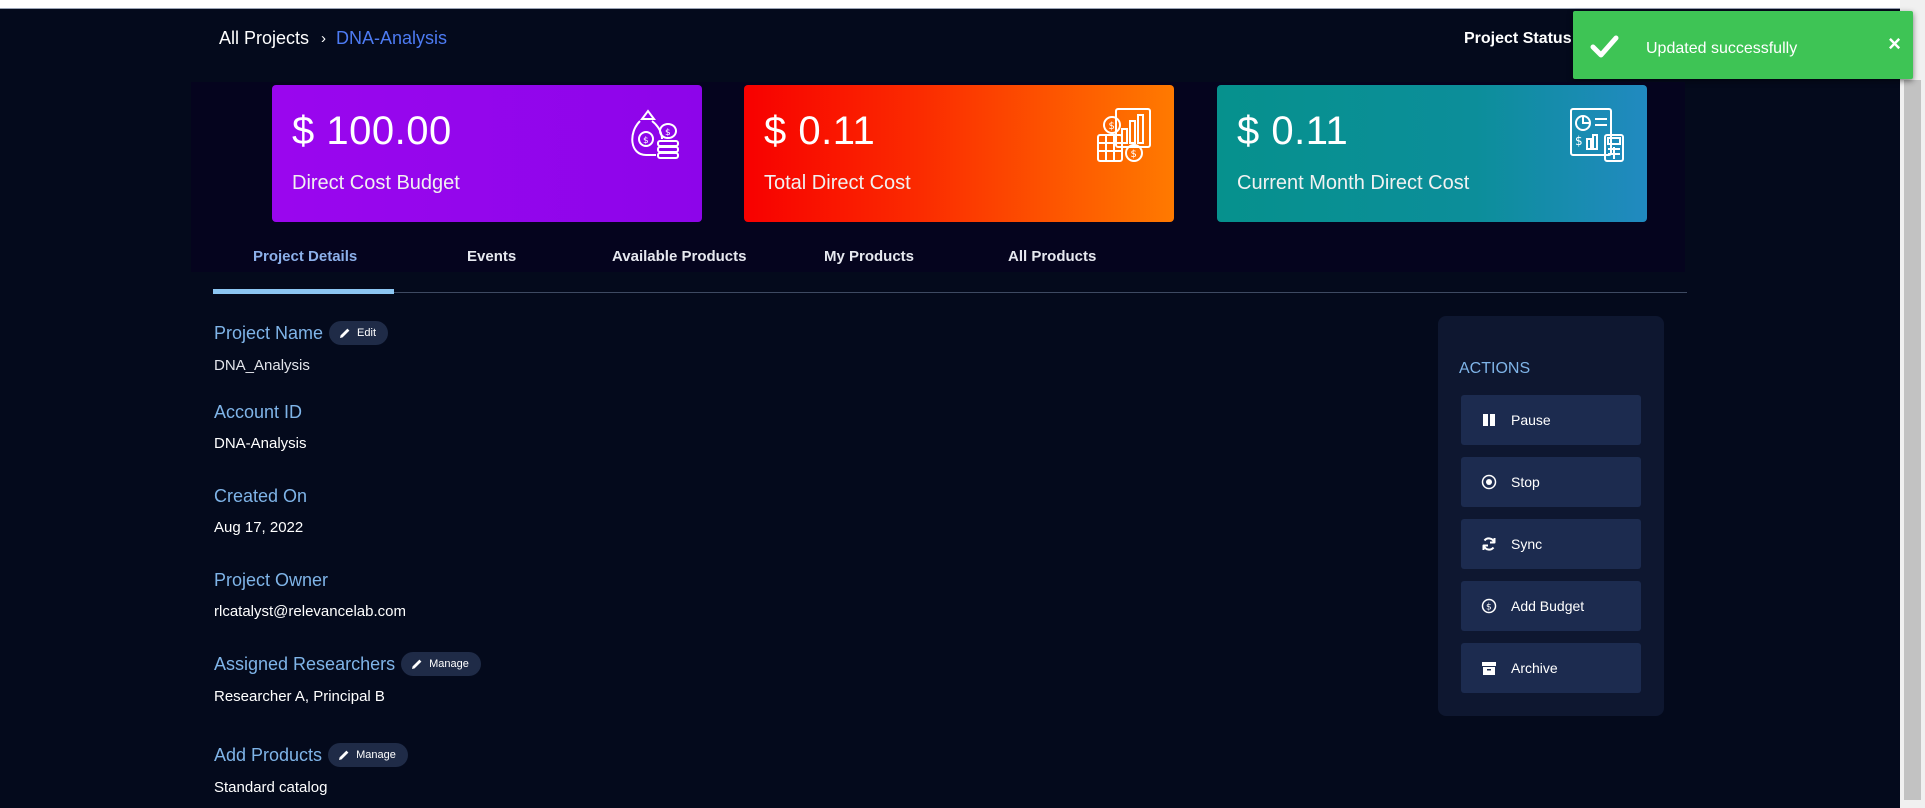  What do you see at coordinates (303, 291) in the screenshot?
I see `active-tab-indicator` at bounding box center [303, 291].